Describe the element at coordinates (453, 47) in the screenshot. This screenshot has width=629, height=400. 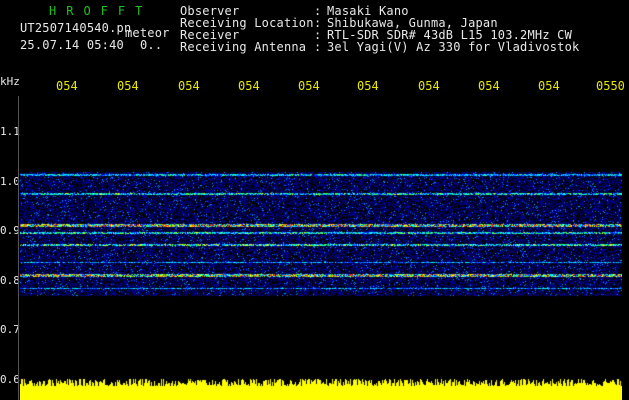
I see `info-value-antenna: 3el Yagi(V) Az 330 for Vladivostok` at that location.